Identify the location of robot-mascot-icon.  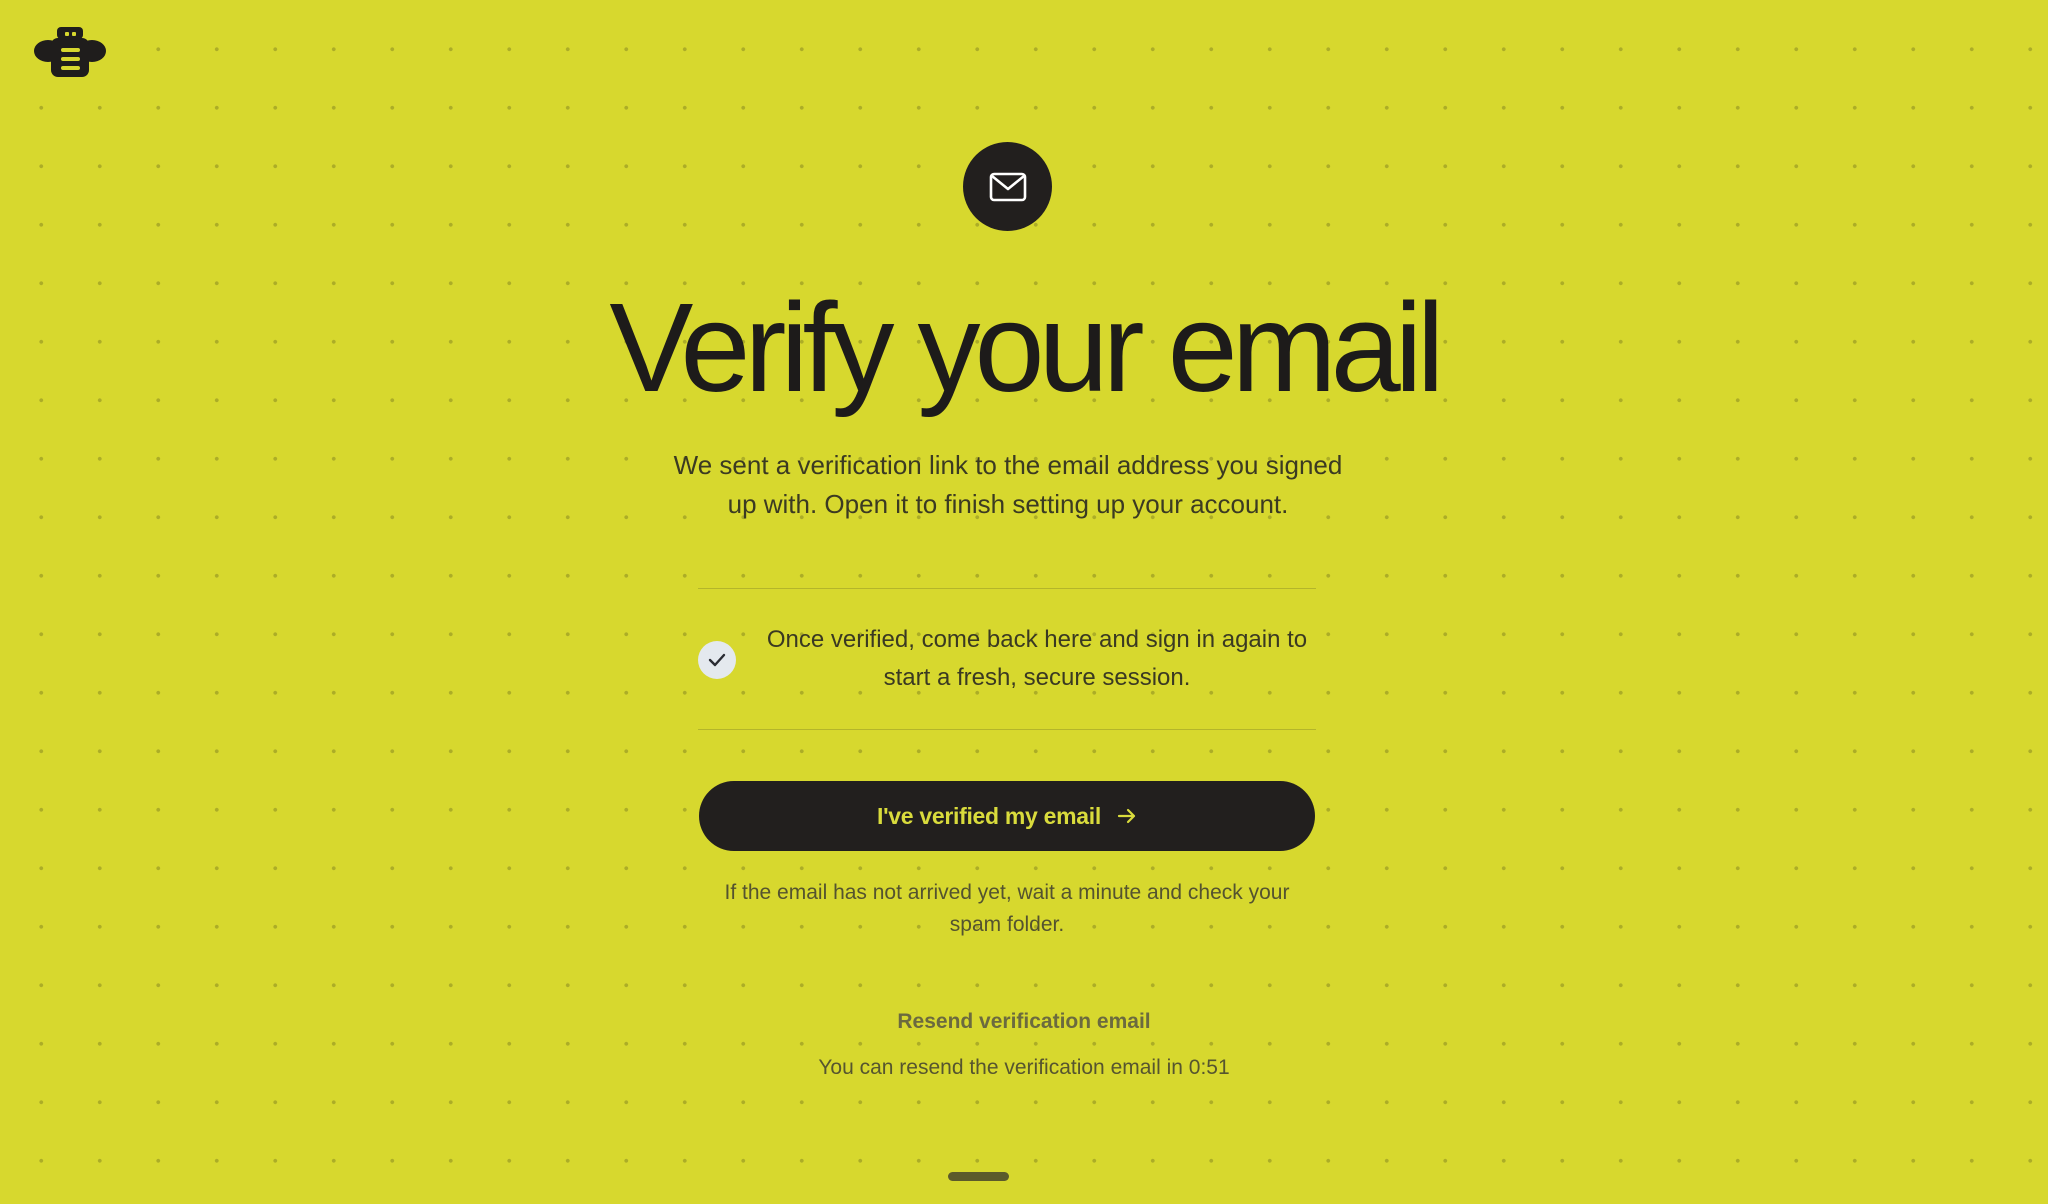
(70, 52).